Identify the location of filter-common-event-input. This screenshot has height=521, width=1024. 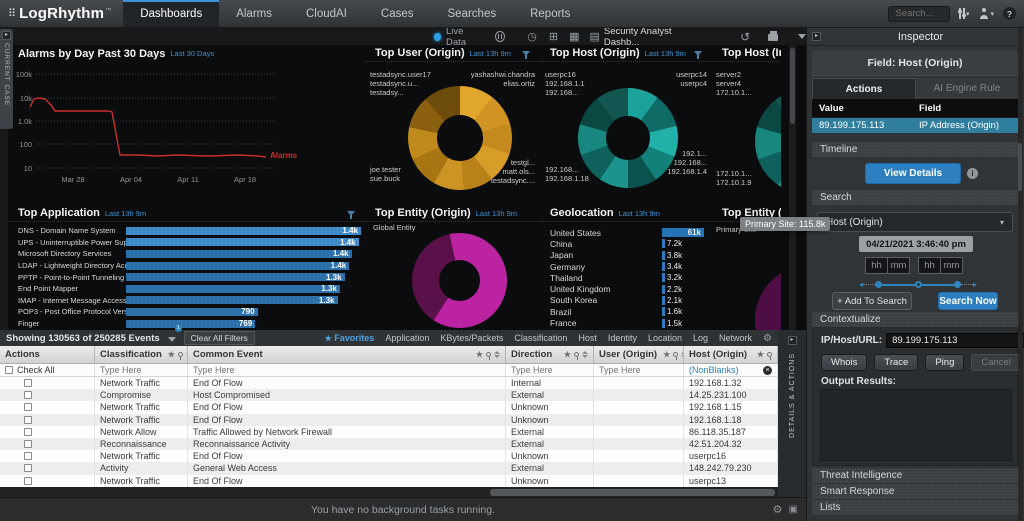
(346, 370).